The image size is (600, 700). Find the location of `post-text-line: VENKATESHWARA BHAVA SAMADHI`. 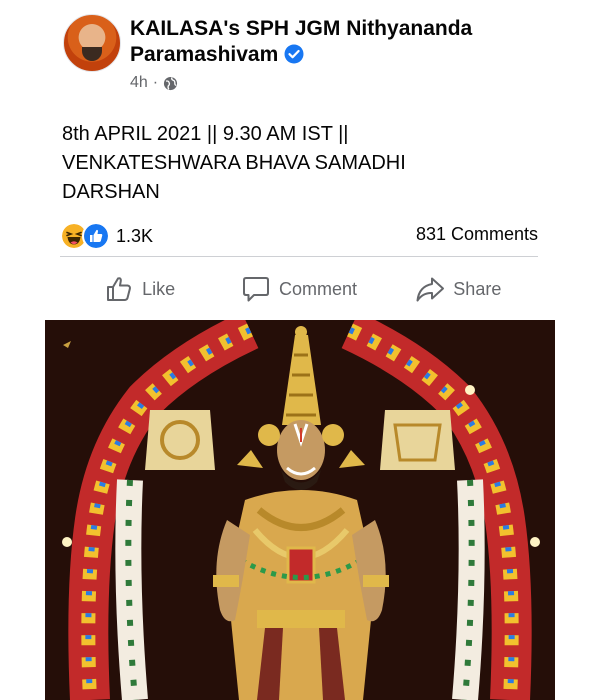

post-text-line: VENKATESHWARA BHAVA SAMADHI is located at coordinates (234, 163).